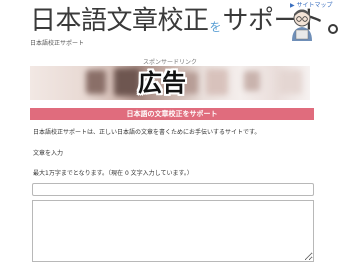 Image resolution: width=340 pixels, height=262 pixels. What do you see at coordinates (57, 43) in the screenshot?
I see `site-subtitle: 日本語校正サポート` at bounding box center [57, 43].